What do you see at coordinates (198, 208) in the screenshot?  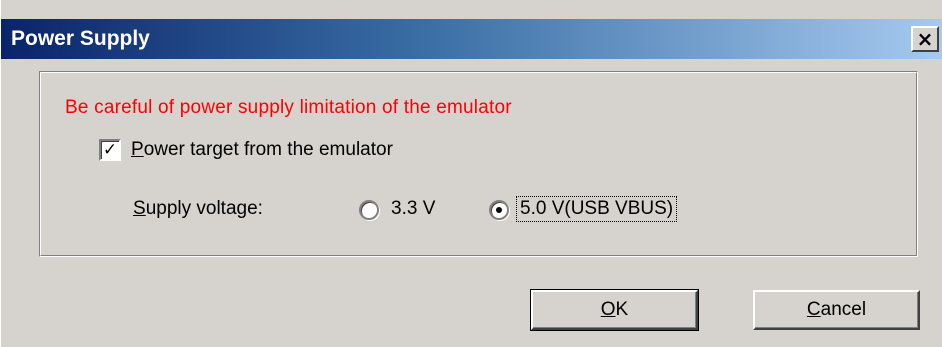 I see `supply-voltage-label: Supply voltage:` at bounding box center [198, 208].